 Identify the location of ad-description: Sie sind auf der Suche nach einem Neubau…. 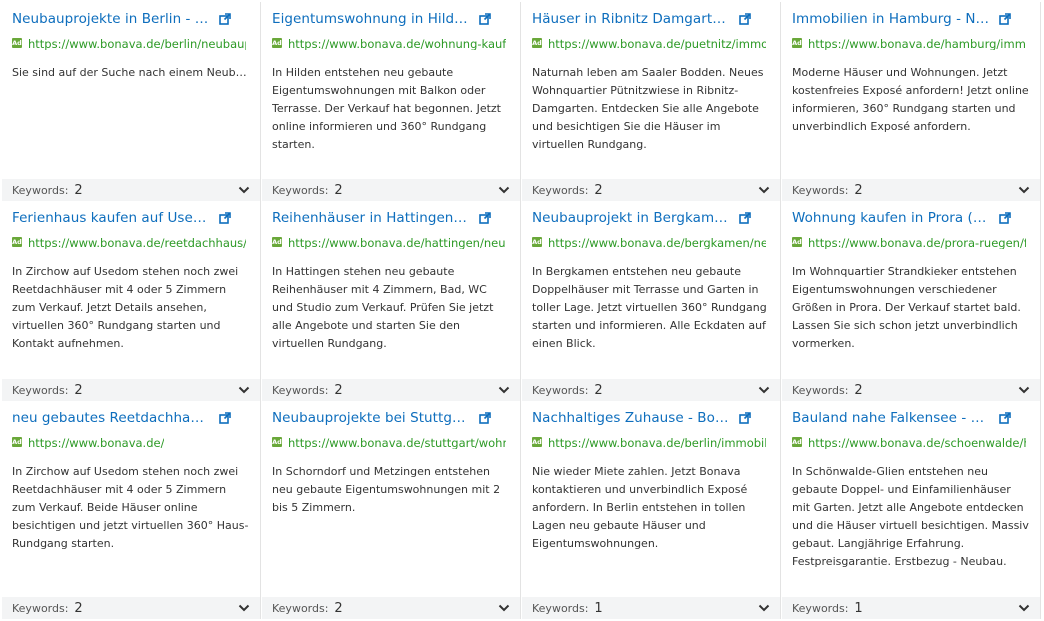
(131, 72).